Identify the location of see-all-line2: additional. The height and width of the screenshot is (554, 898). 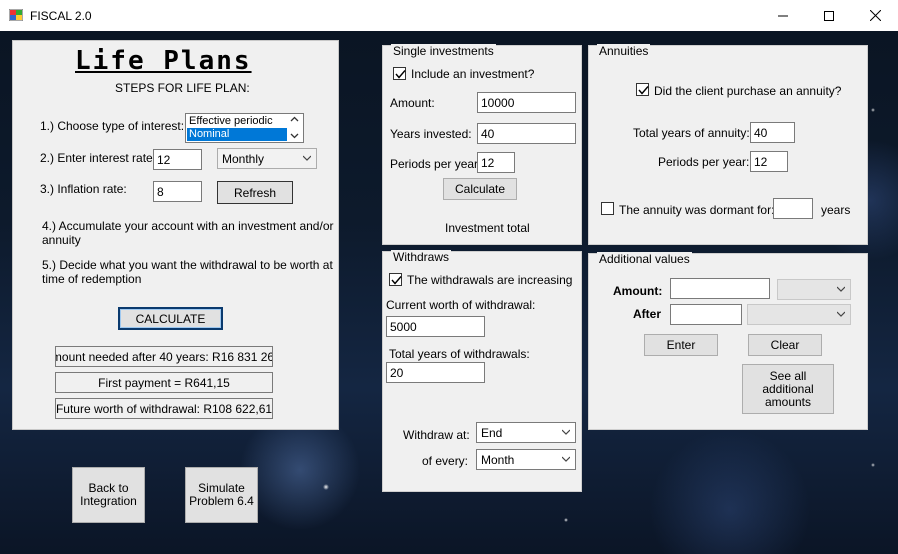
(788, 388).